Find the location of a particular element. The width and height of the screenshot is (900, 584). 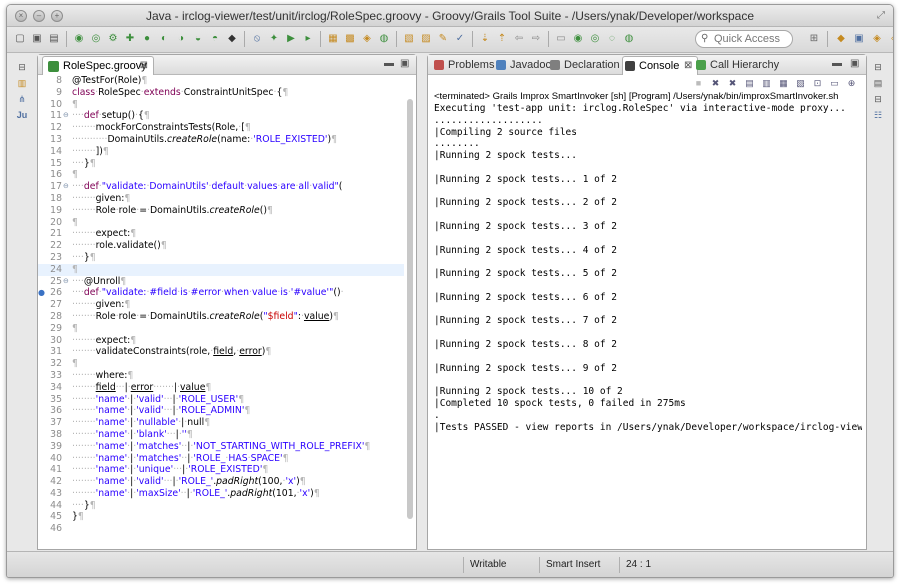

show-stdout-icon: ▦ is located at coordinates (783, 83).